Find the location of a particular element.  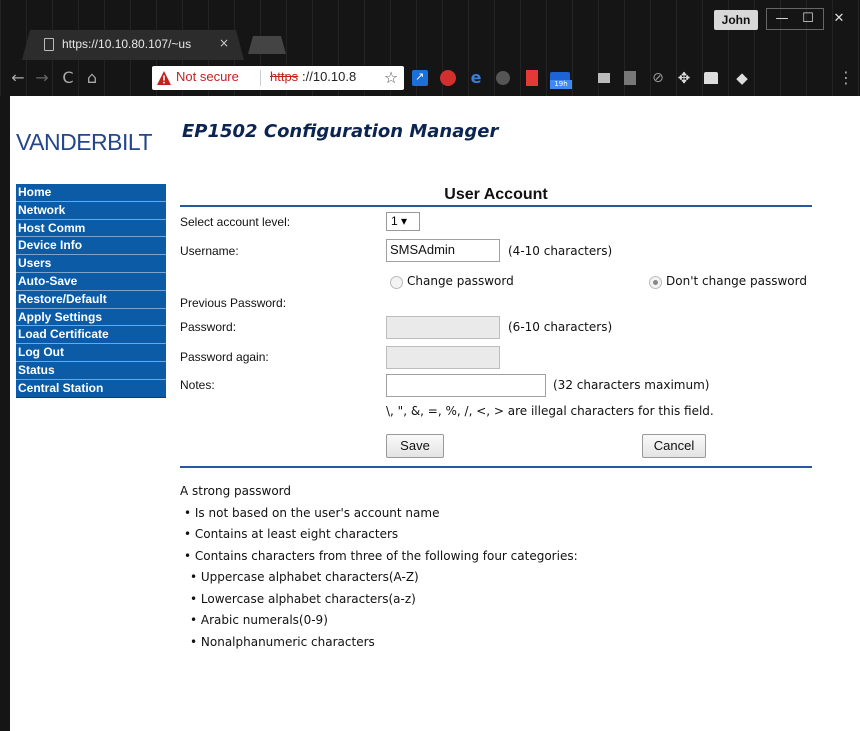

sidebar-item-status: Status is located at coordinates (91, 370).